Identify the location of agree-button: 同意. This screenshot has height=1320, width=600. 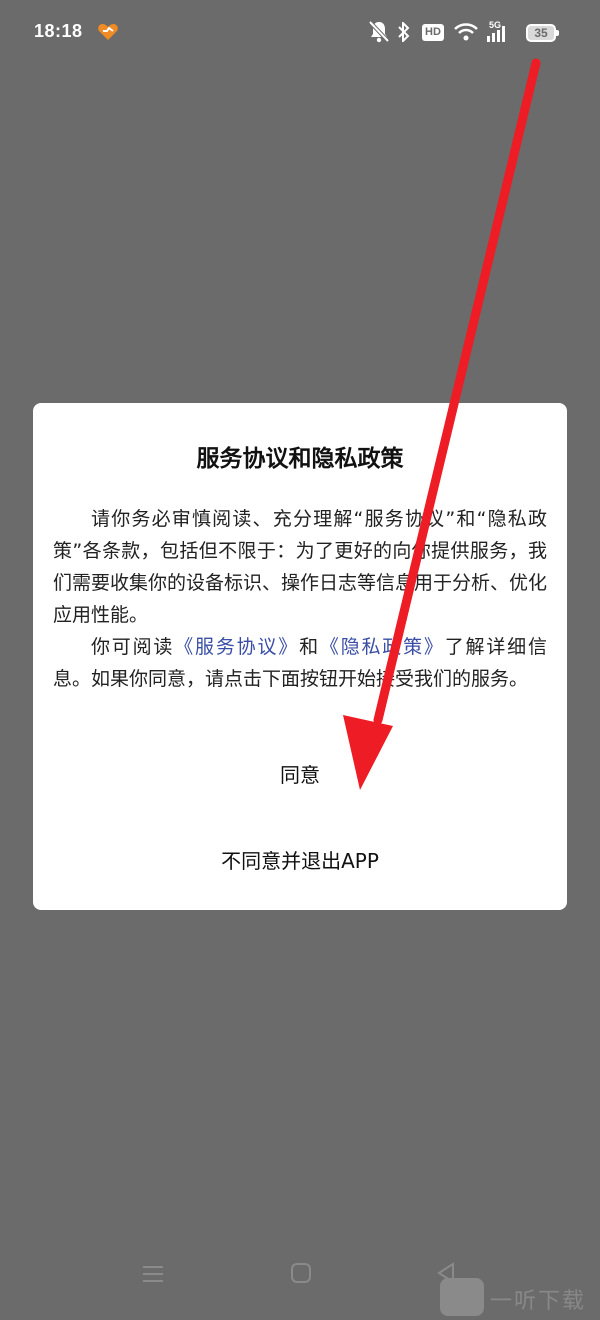
(300, 773).